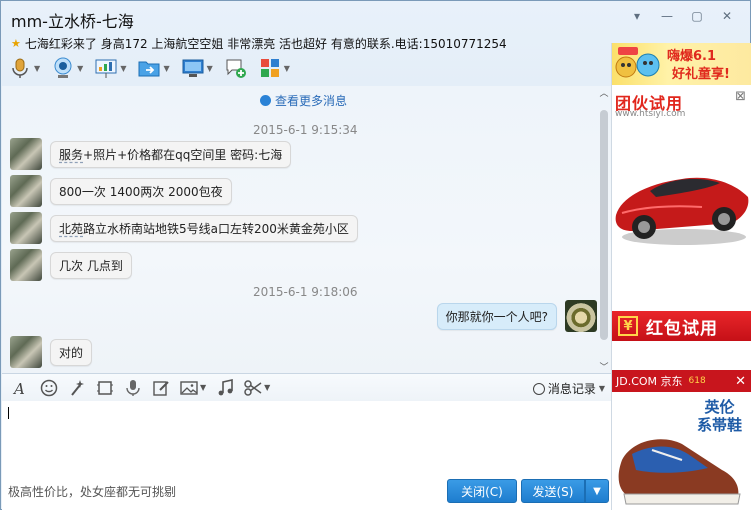  What do you see at coordinates (649, 381) in the screenshot?
I see `jd-logo-text: JD.COM 京东` at bounding box center [649, 381].